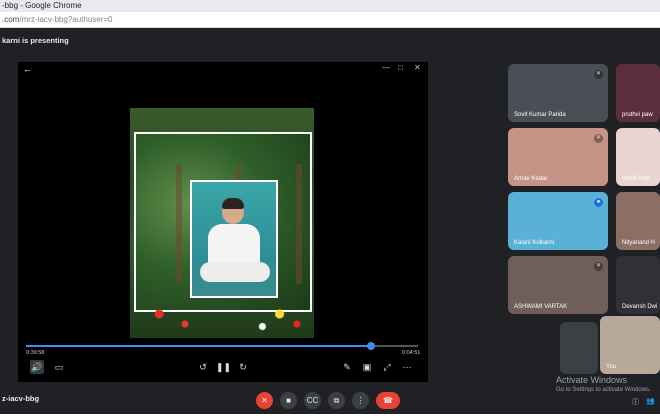 This screenshot has height=420, width=660. Describe the element at coordinates (639, 243) in the screenshot. I see `participant-name: Nityanand H` at that location.